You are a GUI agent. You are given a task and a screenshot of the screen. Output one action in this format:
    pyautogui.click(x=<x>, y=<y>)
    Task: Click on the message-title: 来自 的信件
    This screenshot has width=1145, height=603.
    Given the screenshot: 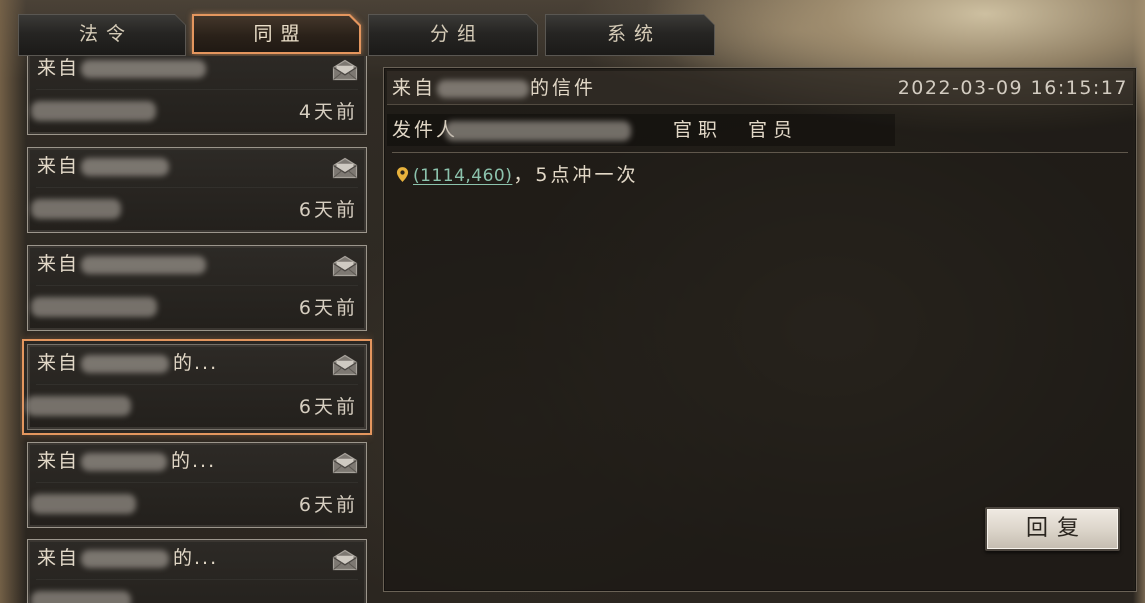 What is the action you would take?
    pyautogui.click(x=494, y=88)
    